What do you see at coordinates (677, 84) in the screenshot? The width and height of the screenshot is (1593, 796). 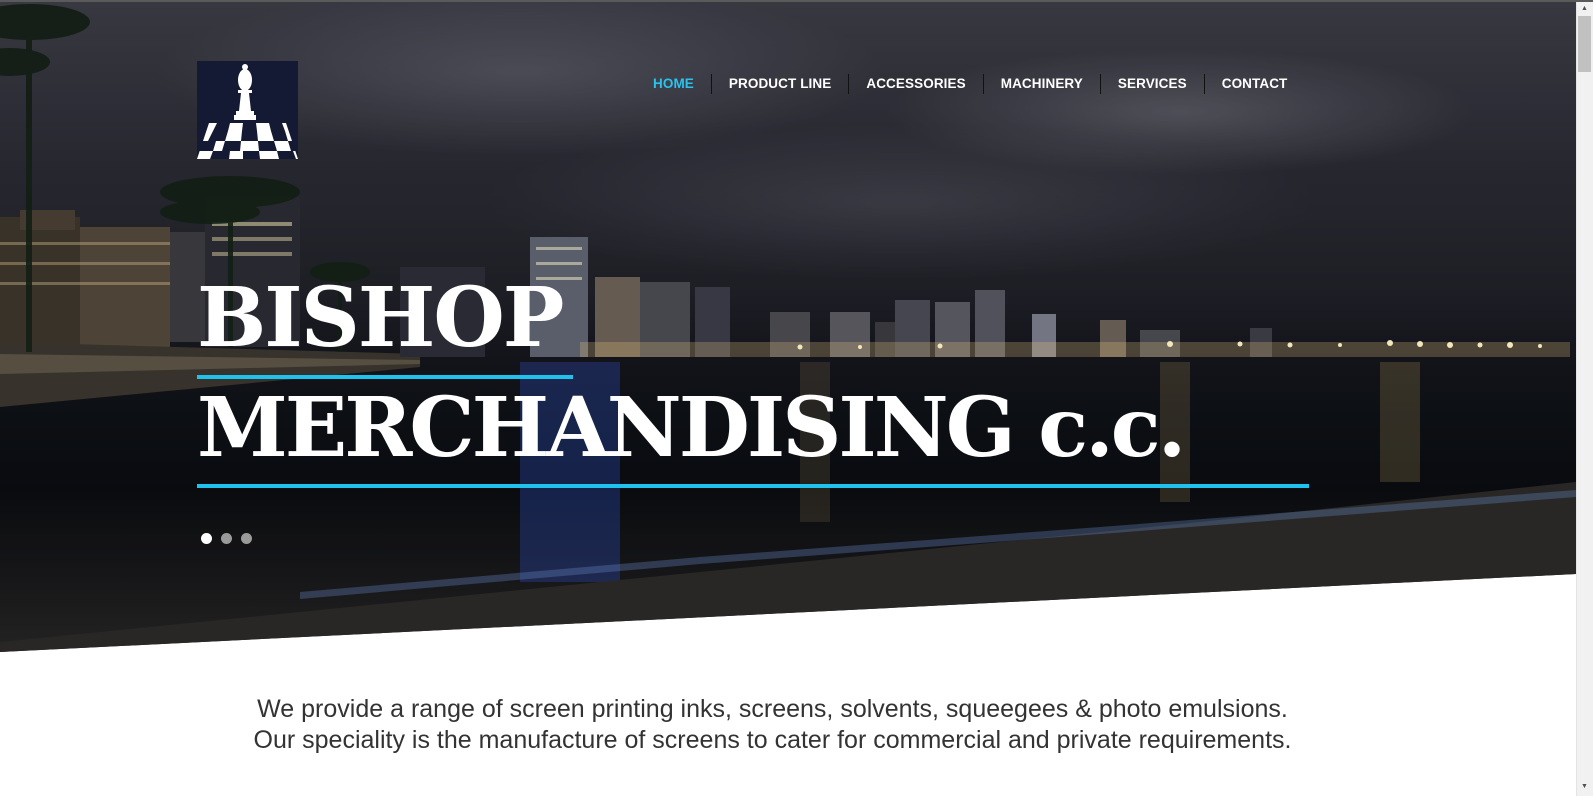 I see `nav-item-home: HOME` at bounding box center [677, 84].